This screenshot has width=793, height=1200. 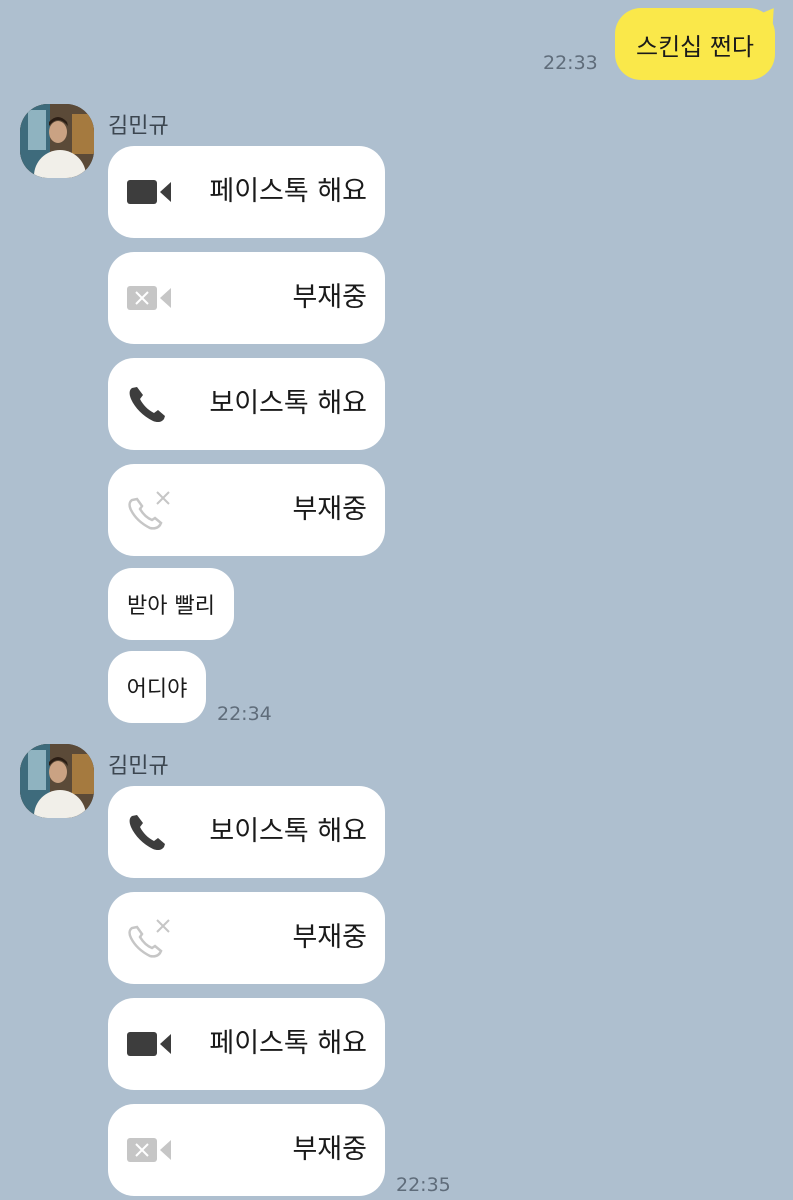 I want to click on message-time: 22:33, so click(x=570, y=63).